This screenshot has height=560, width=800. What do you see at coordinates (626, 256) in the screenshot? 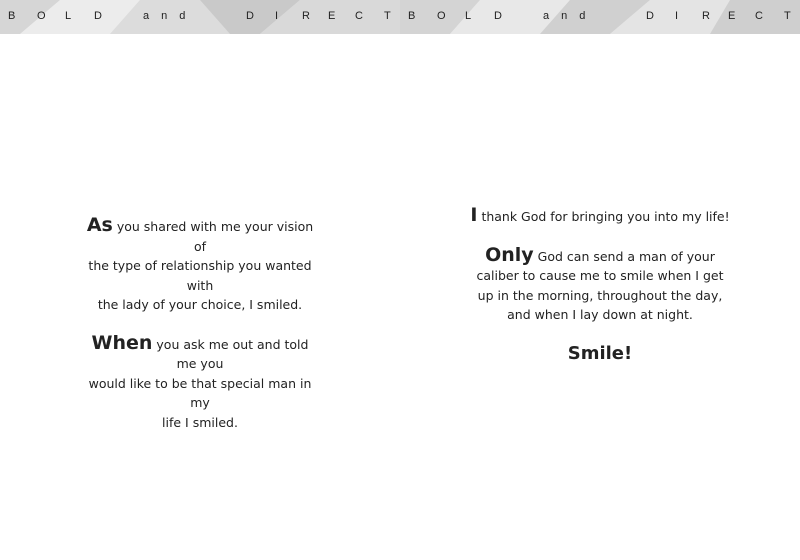
I see `text-line: God can send a man of your` at bounding box center [626, 256].